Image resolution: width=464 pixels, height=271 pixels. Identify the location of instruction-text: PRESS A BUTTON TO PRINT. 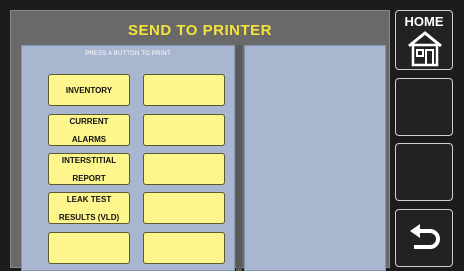
(128, 54).